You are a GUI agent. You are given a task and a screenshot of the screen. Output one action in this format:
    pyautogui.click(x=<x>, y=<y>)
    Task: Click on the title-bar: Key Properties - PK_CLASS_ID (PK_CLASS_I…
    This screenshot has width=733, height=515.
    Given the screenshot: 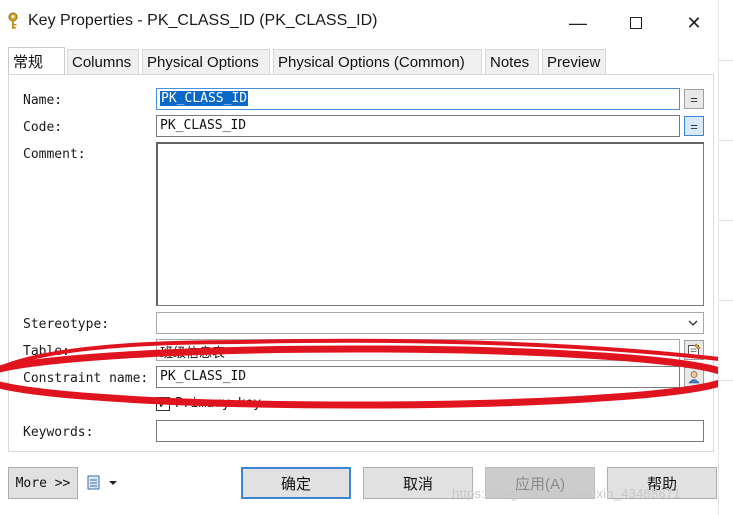 What is the action you would take?
    pyautogui.click(x=366, y=22)
    